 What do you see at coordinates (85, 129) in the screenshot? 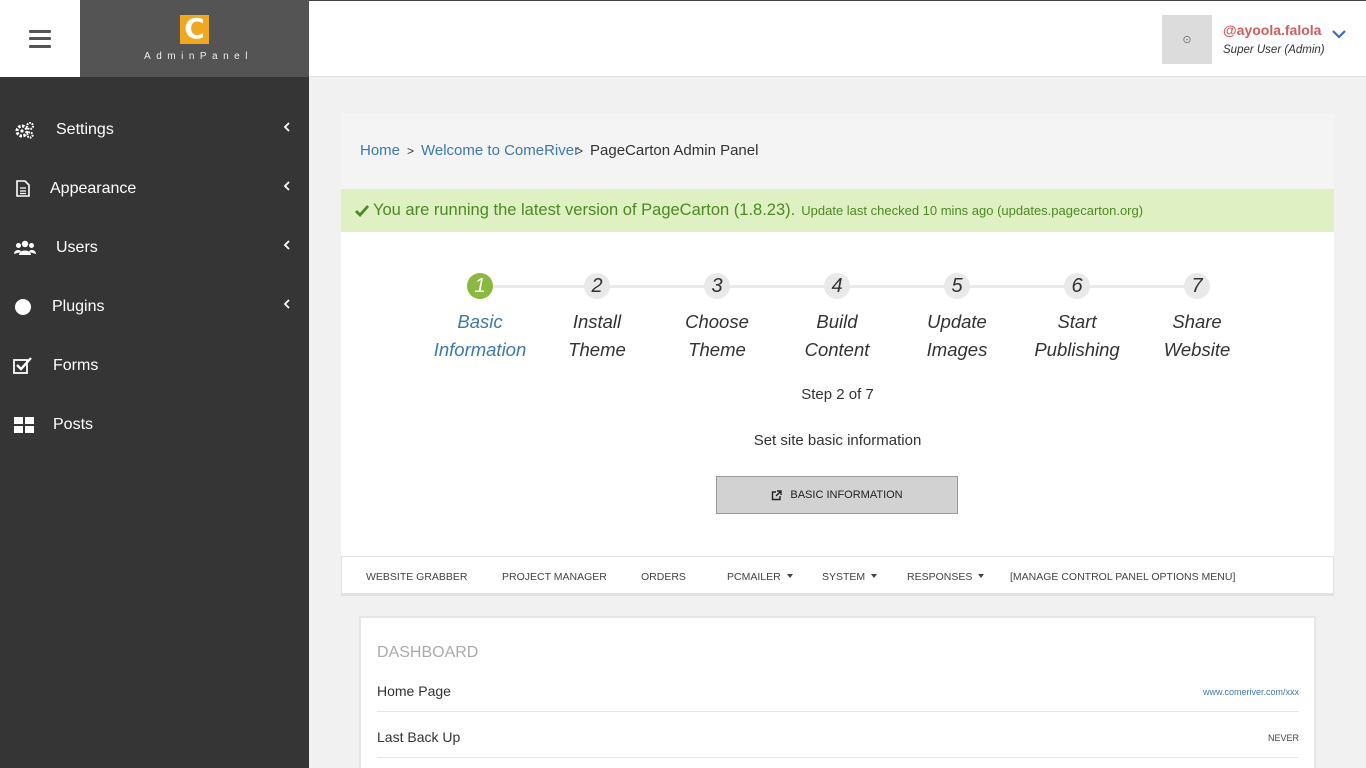
I see `sidebar-item-label: Settings` at bounding box center [85, 129].